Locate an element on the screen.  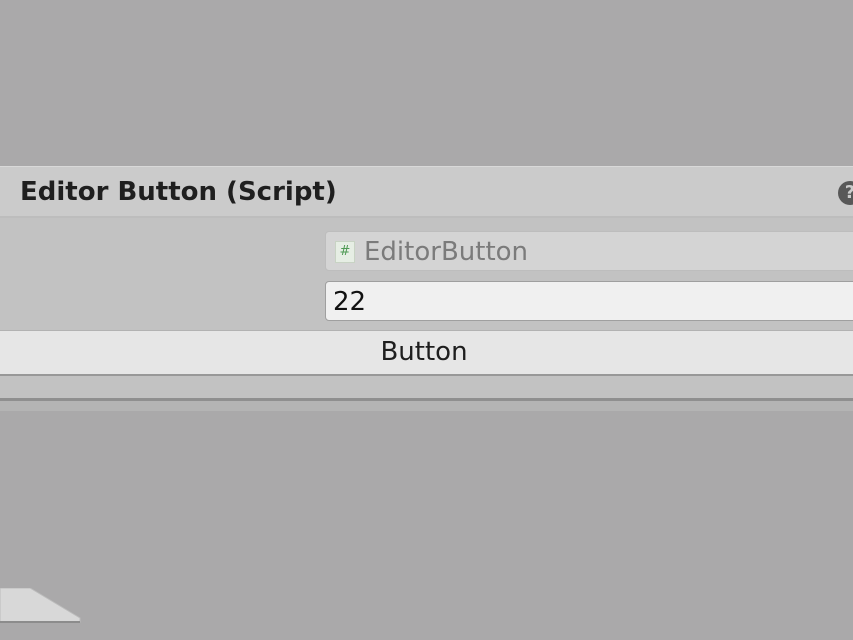
component-header: Editor Button (Script) ? is located at coordinates (426, 192).